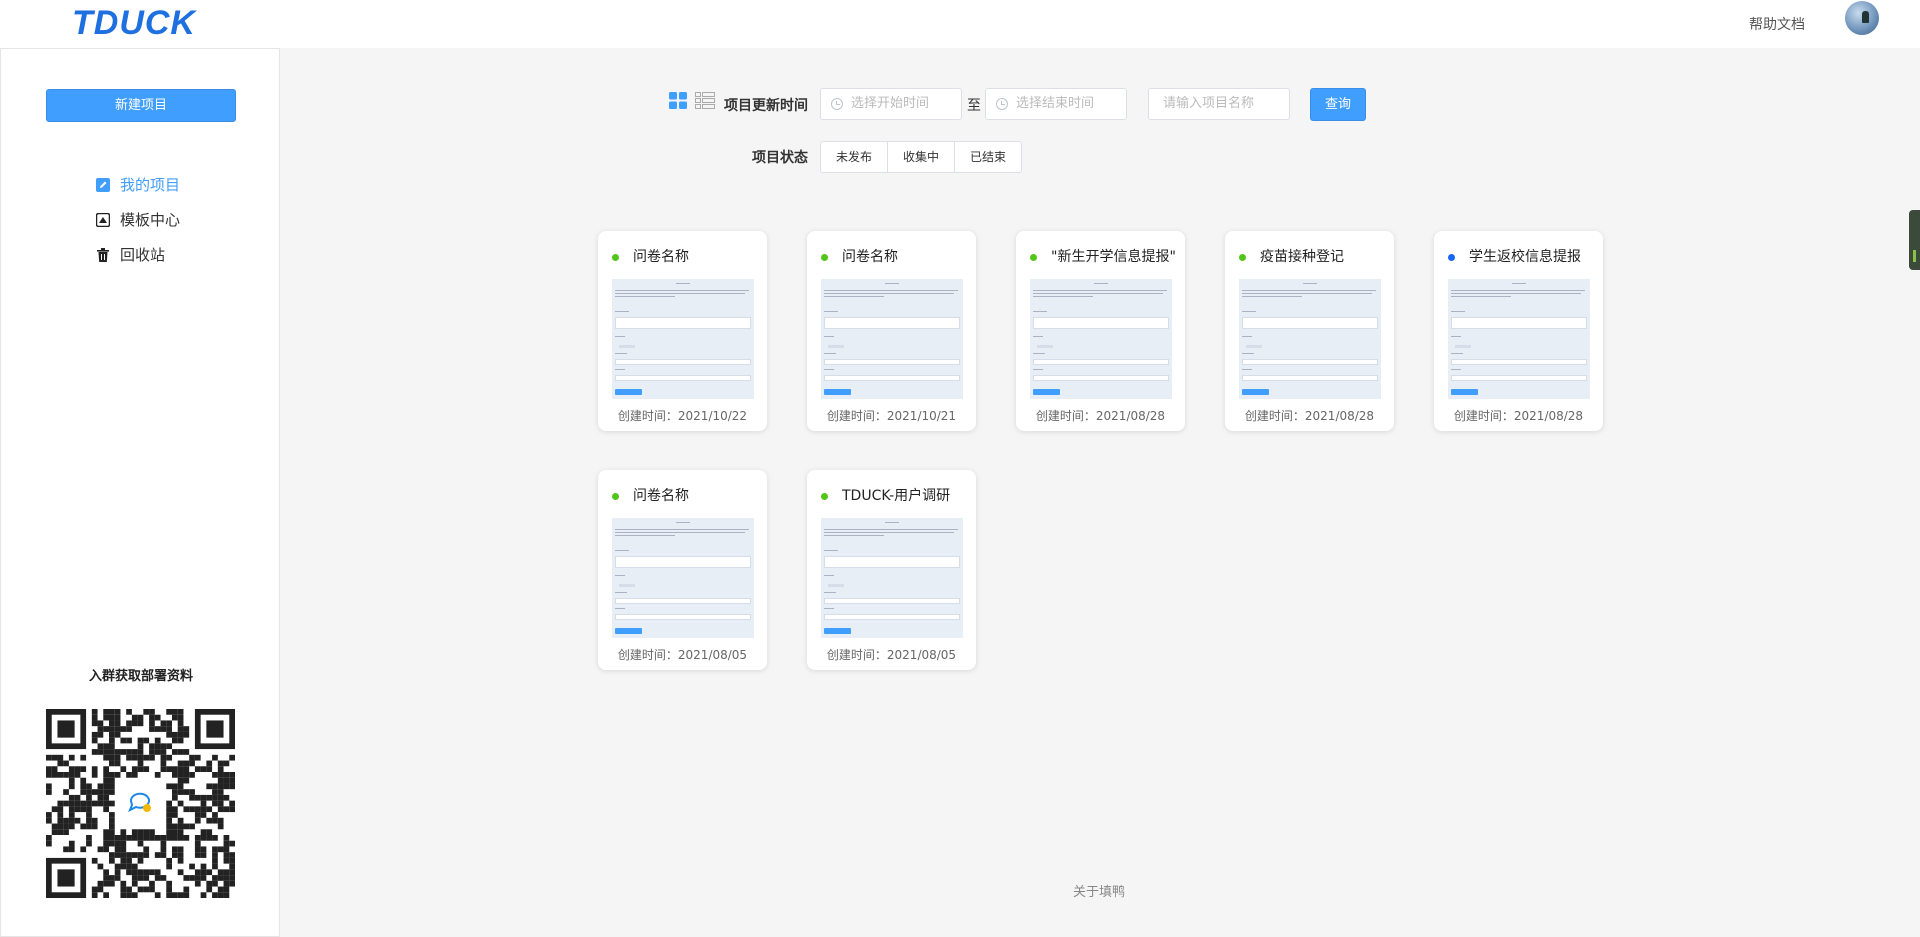  I want to click on project-created-date: 创建时间：2021/10/22, so click(682, 416).